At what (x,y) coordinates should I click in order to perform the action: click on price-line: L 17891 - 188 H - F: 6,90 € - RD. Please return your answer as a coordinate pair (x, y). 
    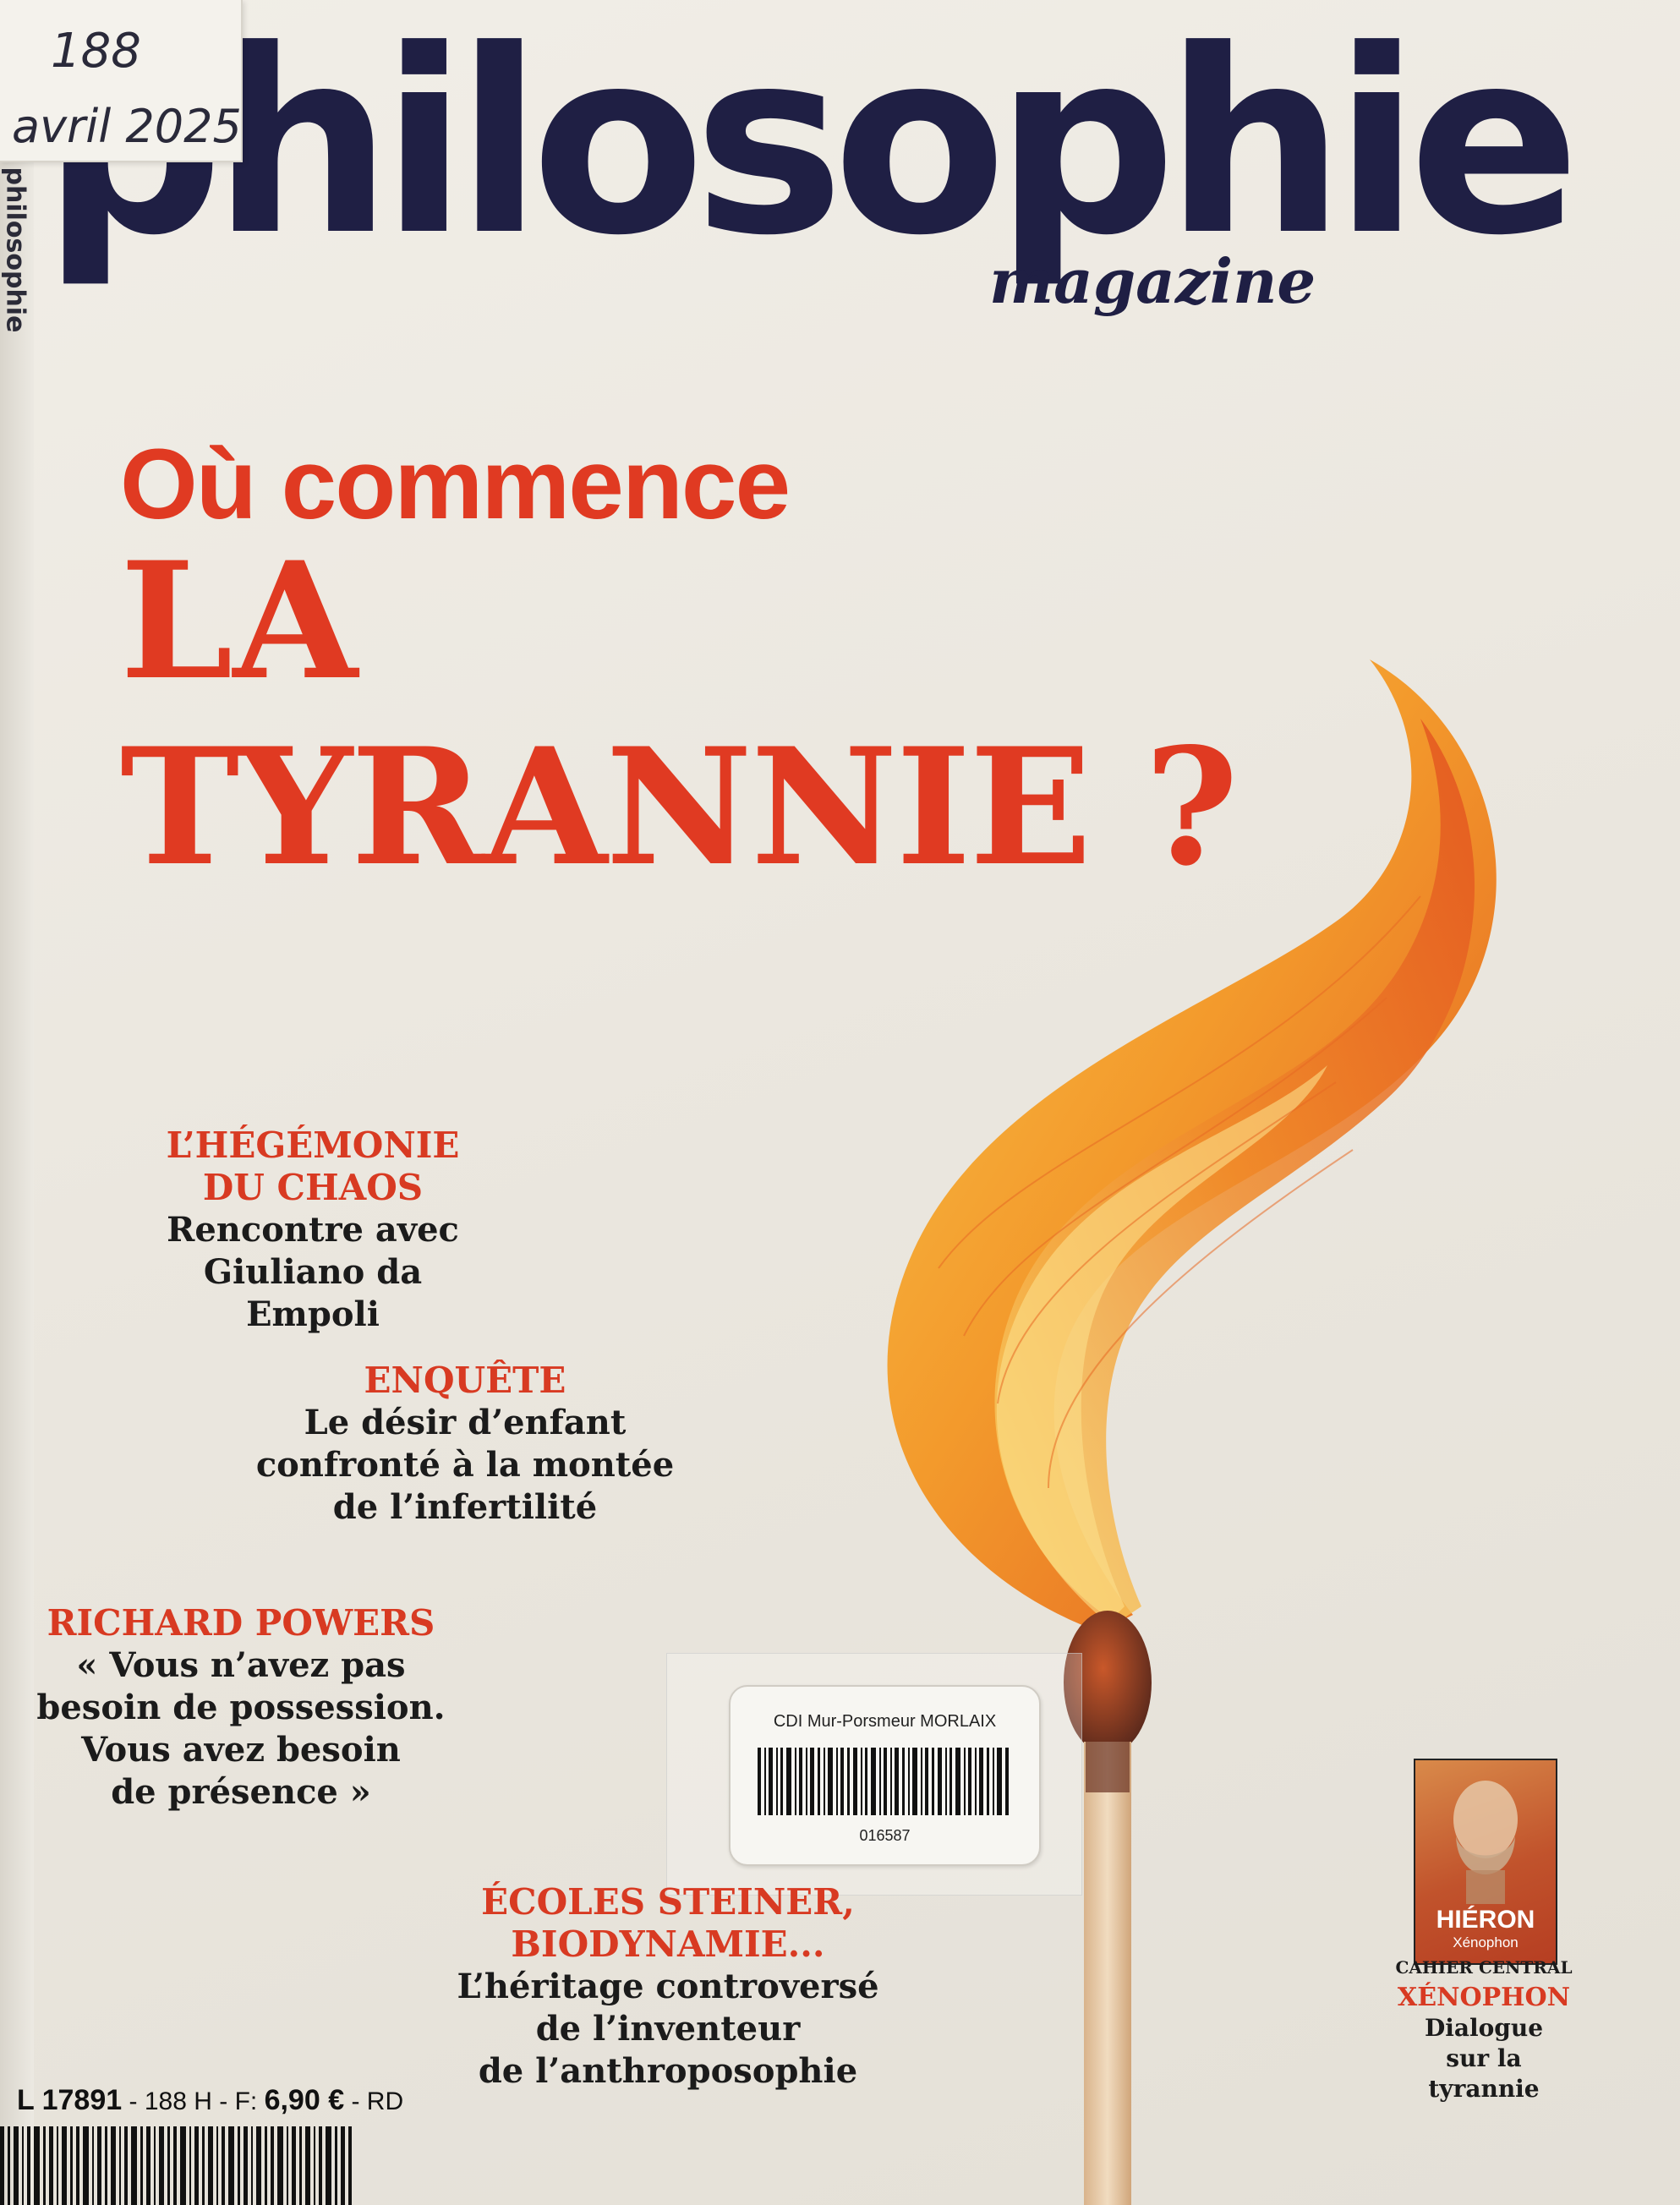
    Looking at the image, I should click on (210, 2100).